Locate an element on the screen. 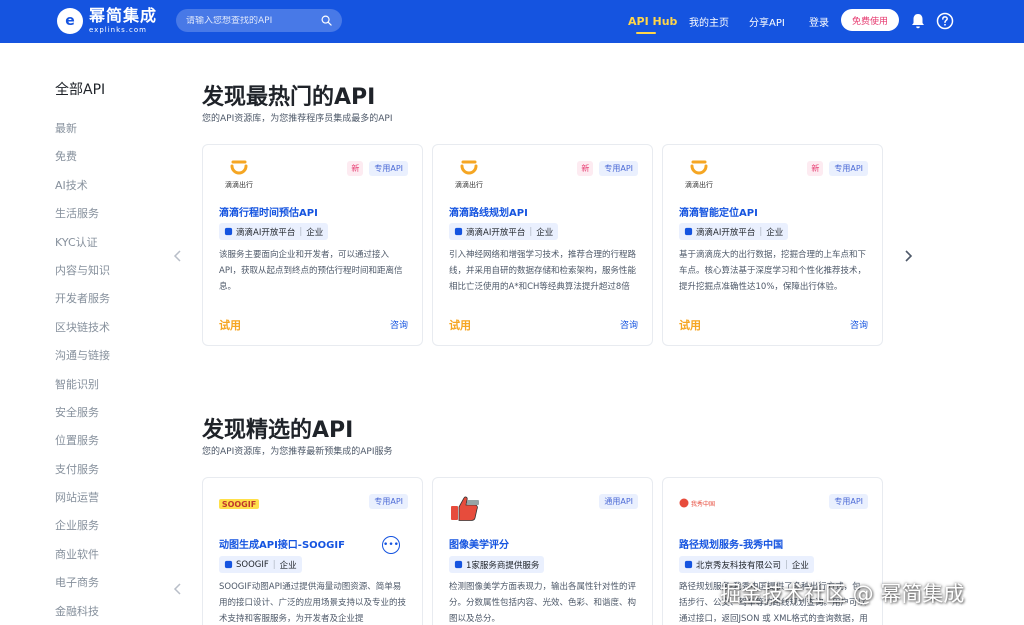 This screenshot has height=625, width=1024. featured-section-title: 发现精选的API is located at coordinates (278, 430).